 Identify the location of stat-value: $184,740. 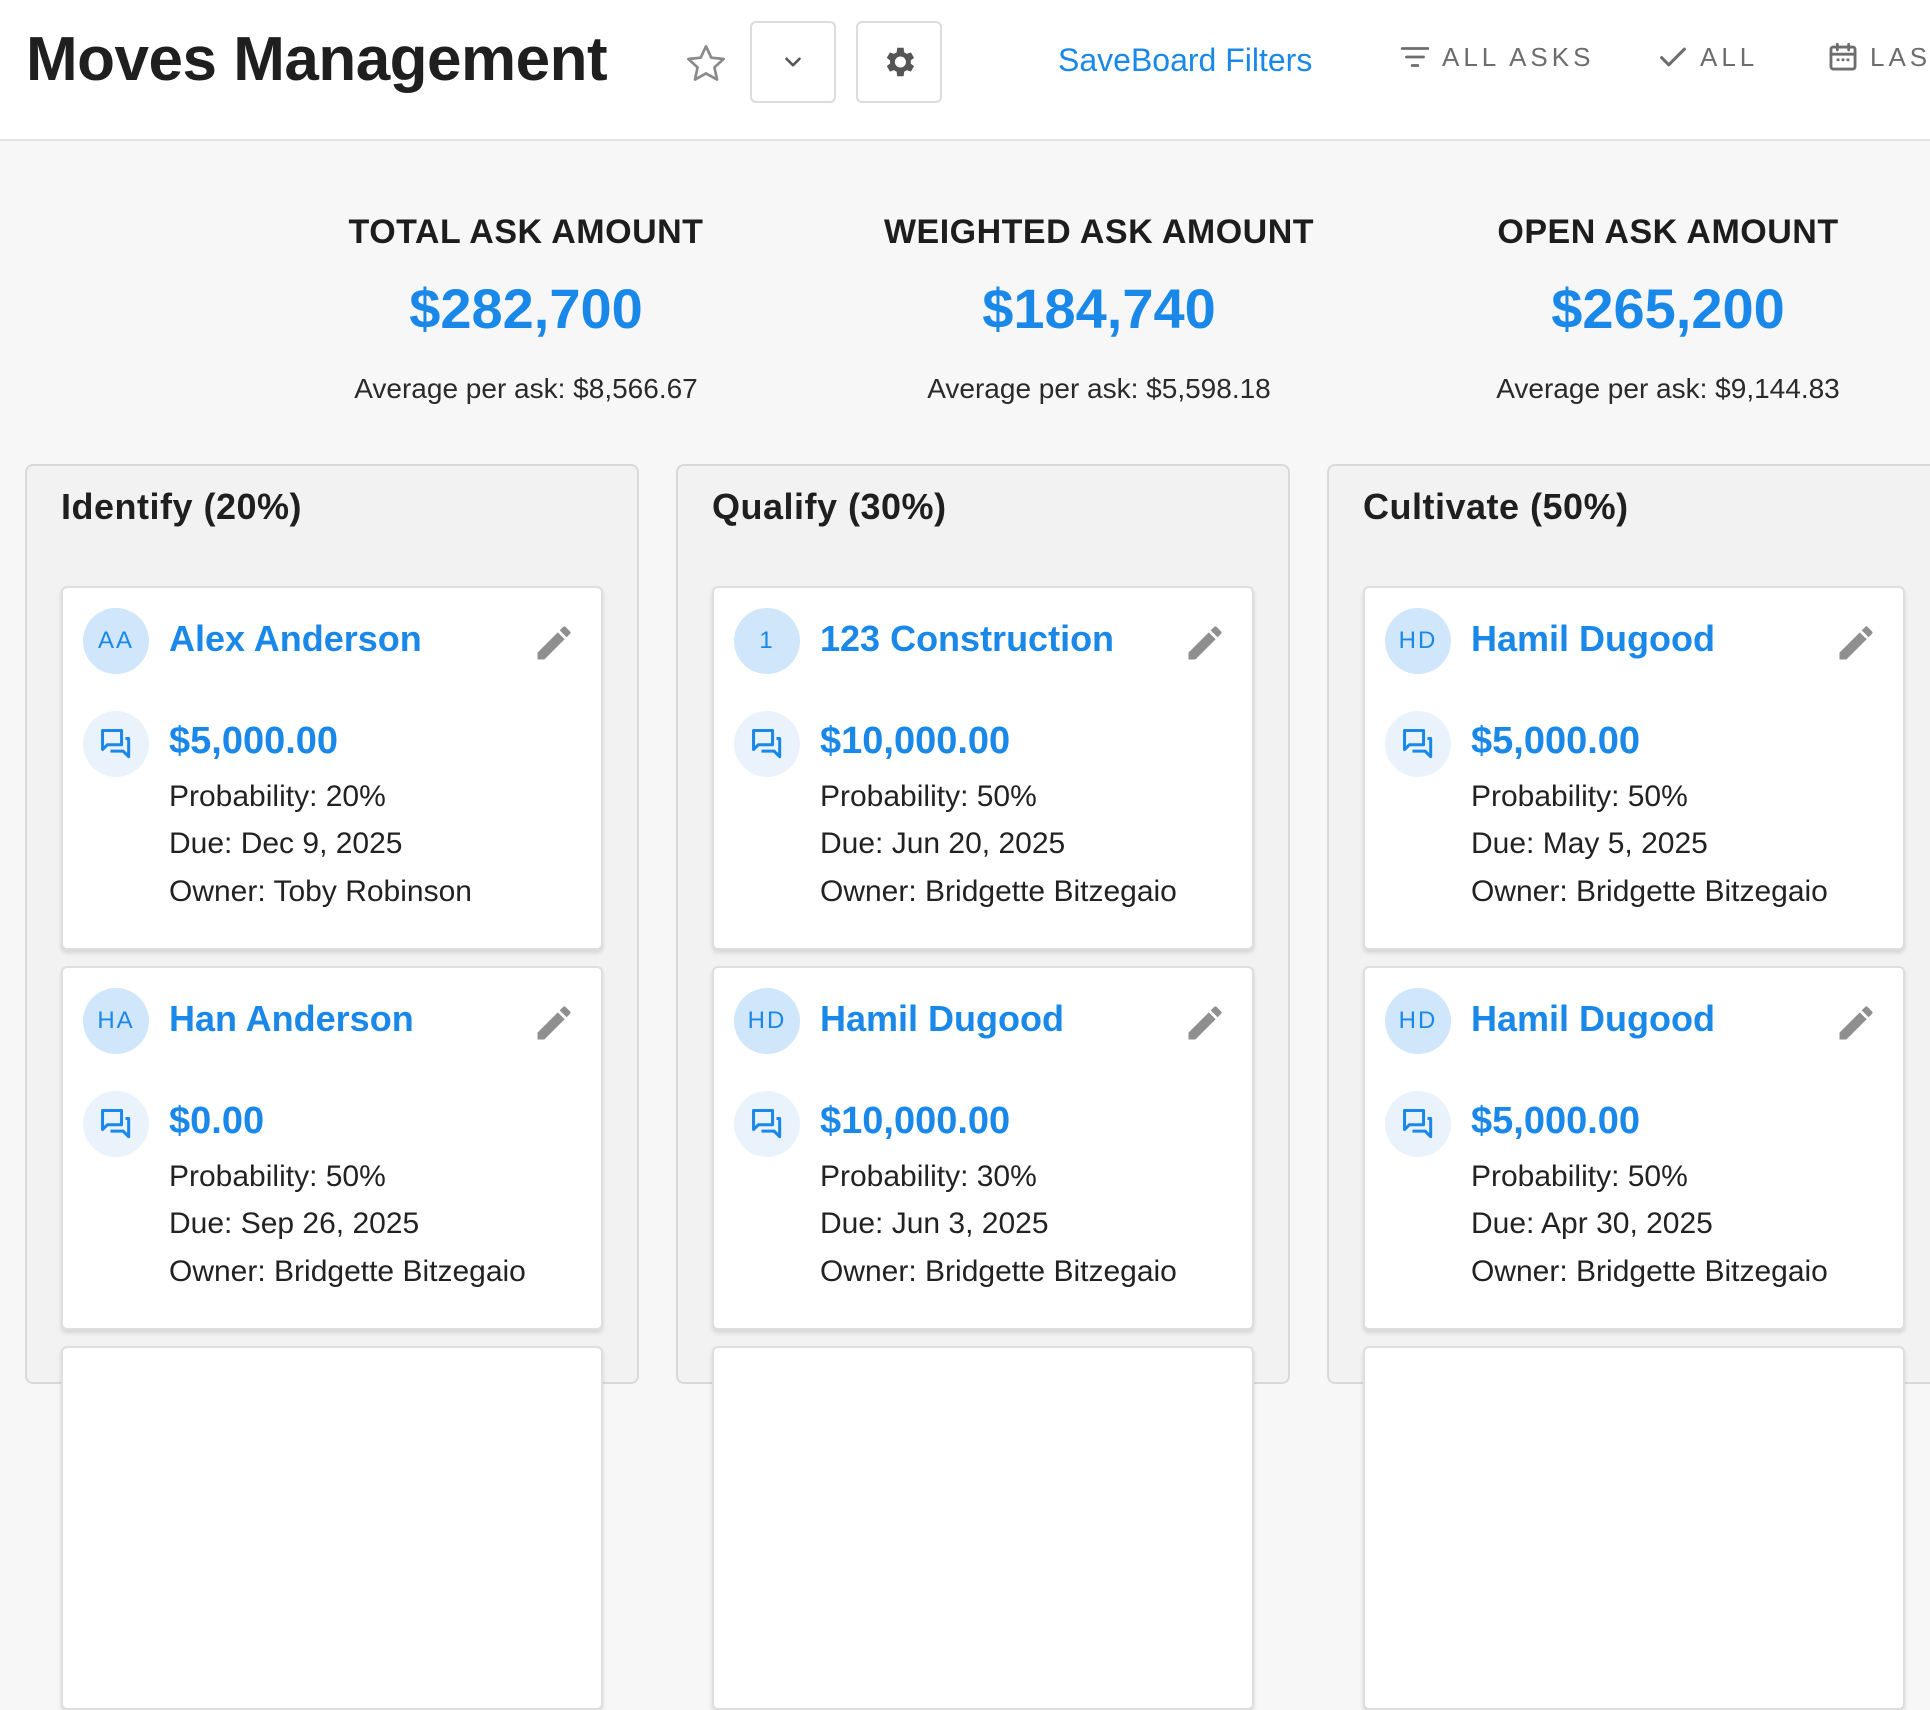
(1099, 308).